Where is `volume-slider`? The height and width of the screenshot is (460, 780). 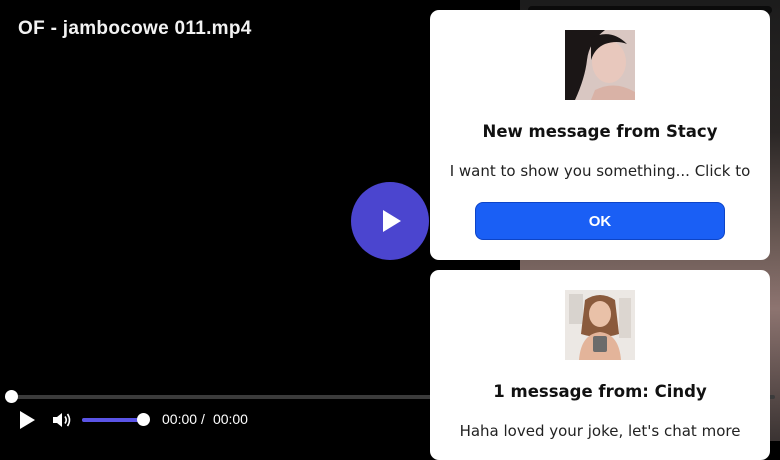
volume-slider is located at coordinates (113, 420).